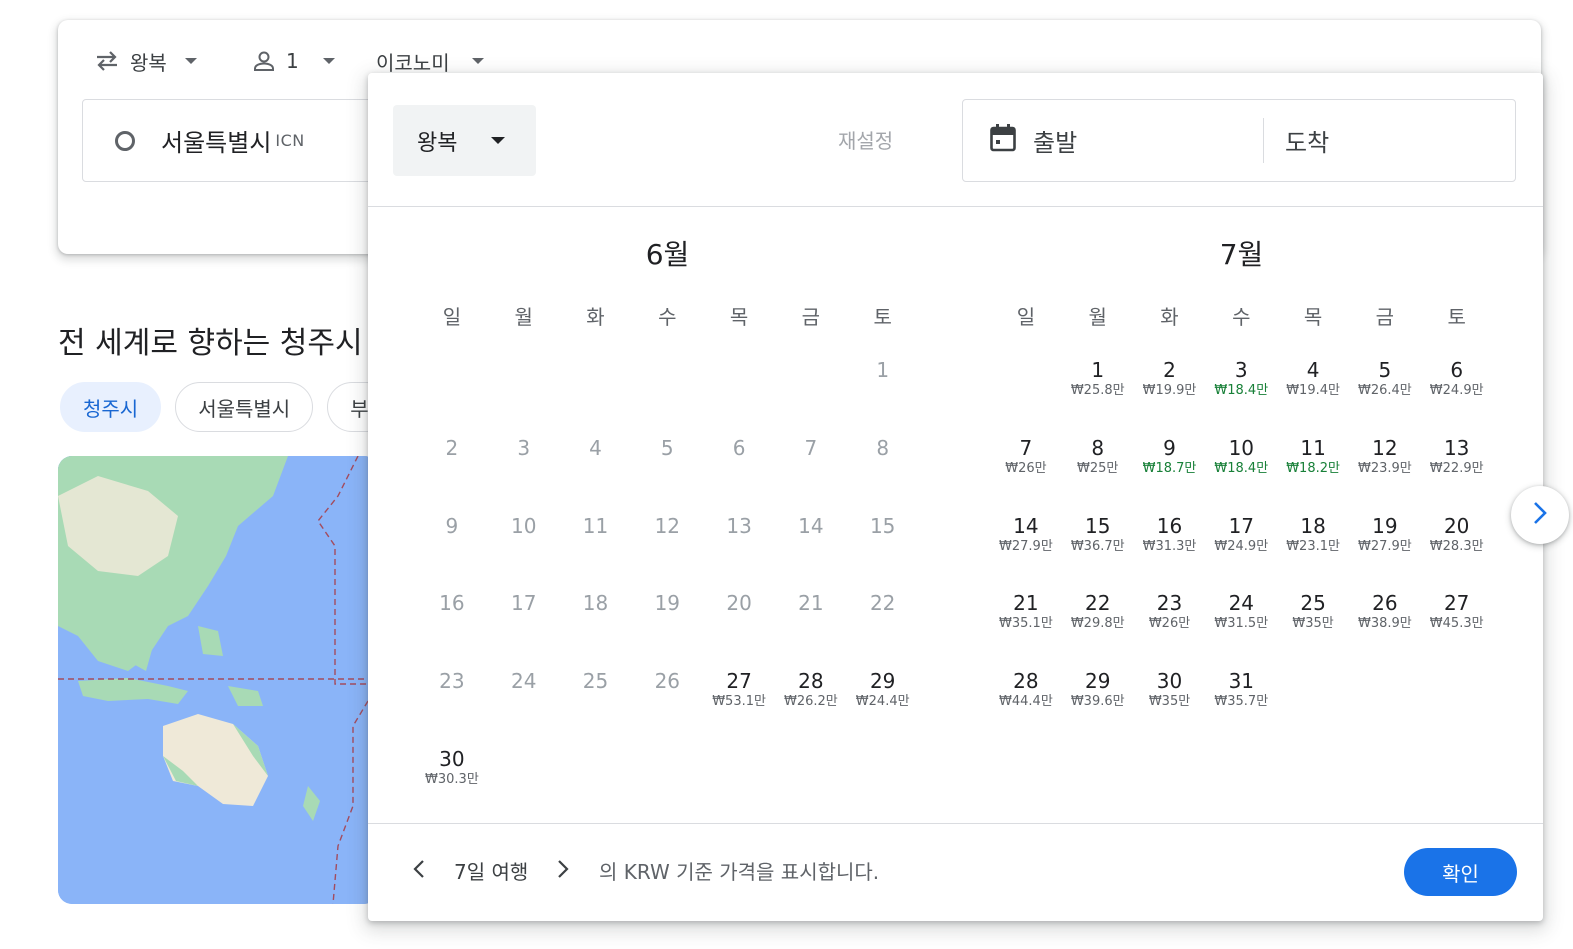 The width and height of the screenshot is (1573, 949). Describe the element at coordinates (190, 61) in the screenshot. I see `chevron-down-icon` at that location.